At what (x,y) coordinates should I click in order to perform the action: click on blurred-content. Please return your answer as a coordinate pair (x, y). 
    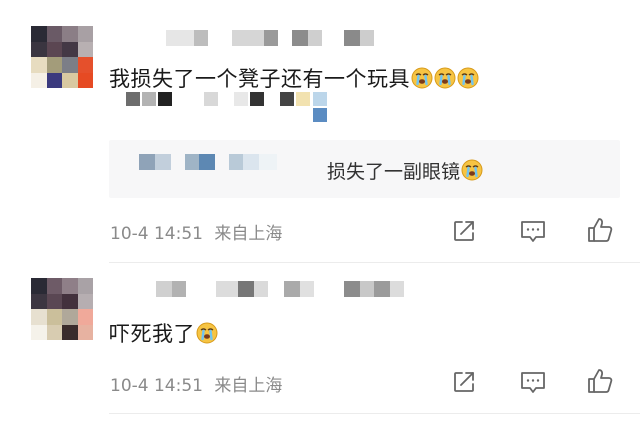
    Looking at the image, I should click on (231, 108).